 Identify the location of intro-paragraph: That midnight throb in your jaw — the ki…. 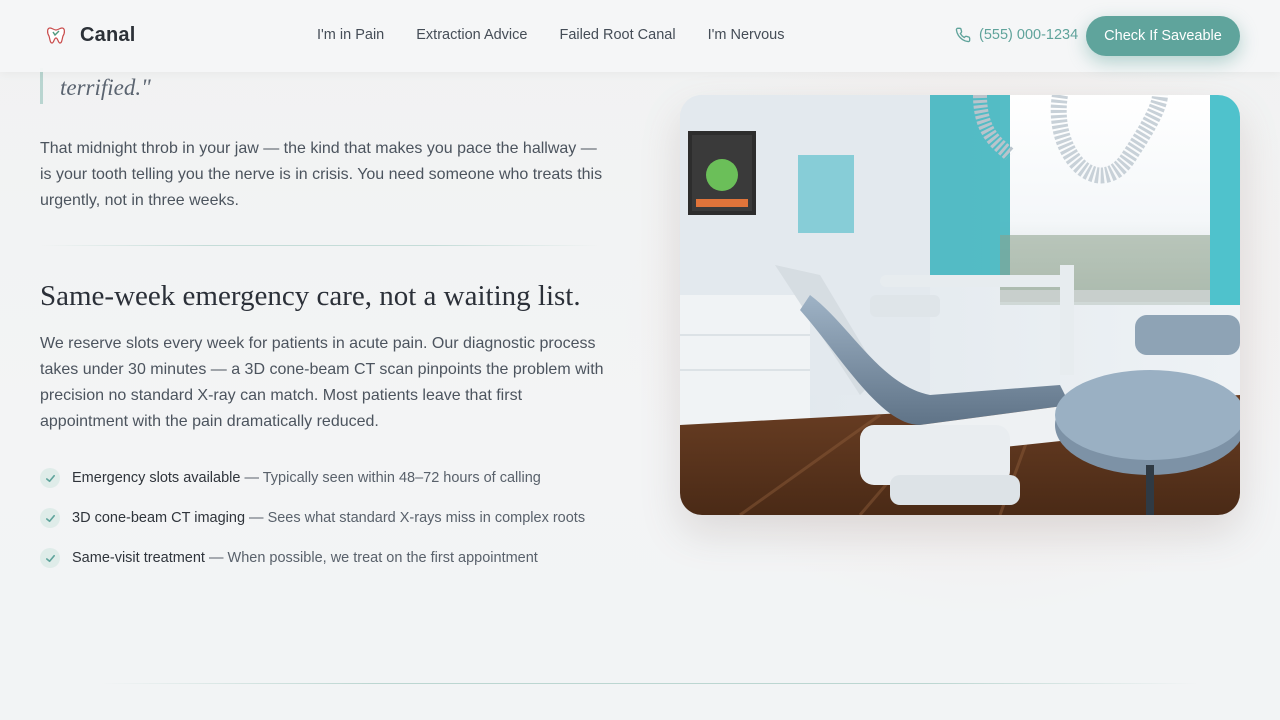
(321, 174).